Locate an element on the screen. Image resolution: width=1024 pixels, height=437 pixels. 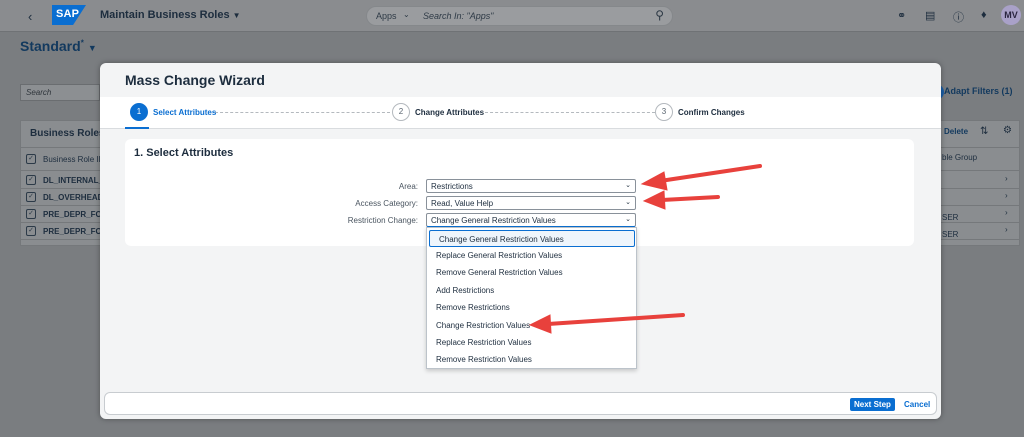
role-id: DL_INTERNAL_ is located at coordinates (73, 180).